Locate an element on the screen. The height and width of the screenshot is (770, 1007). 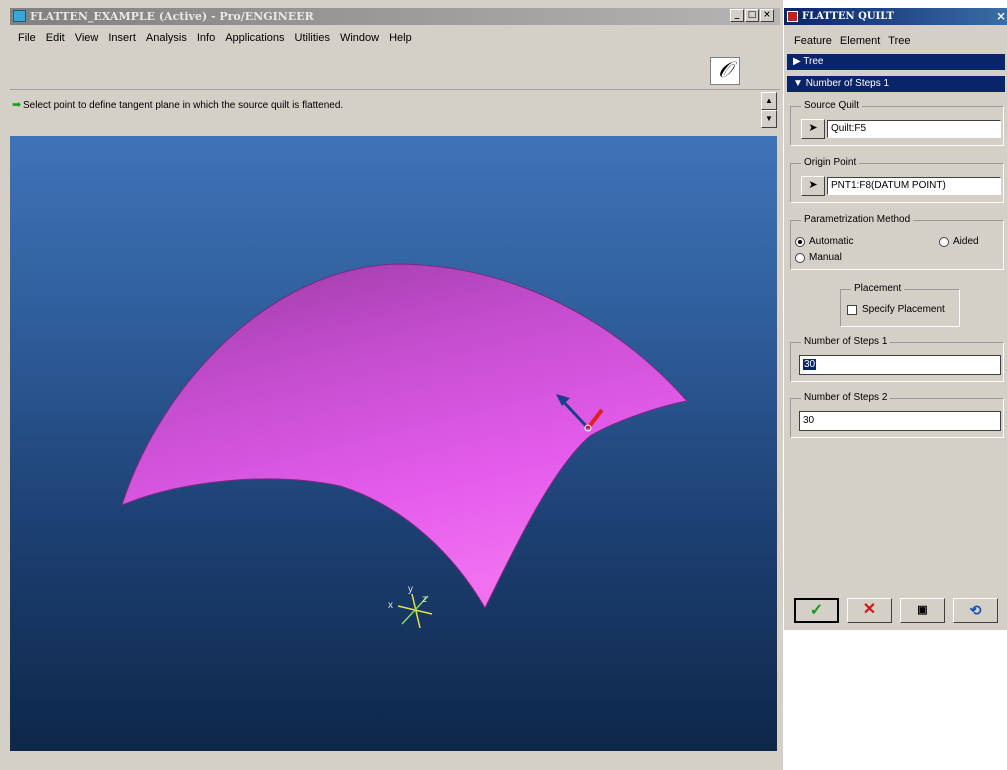
steps1-label: Number of Steps 1 is located at coordinates (846, 341).